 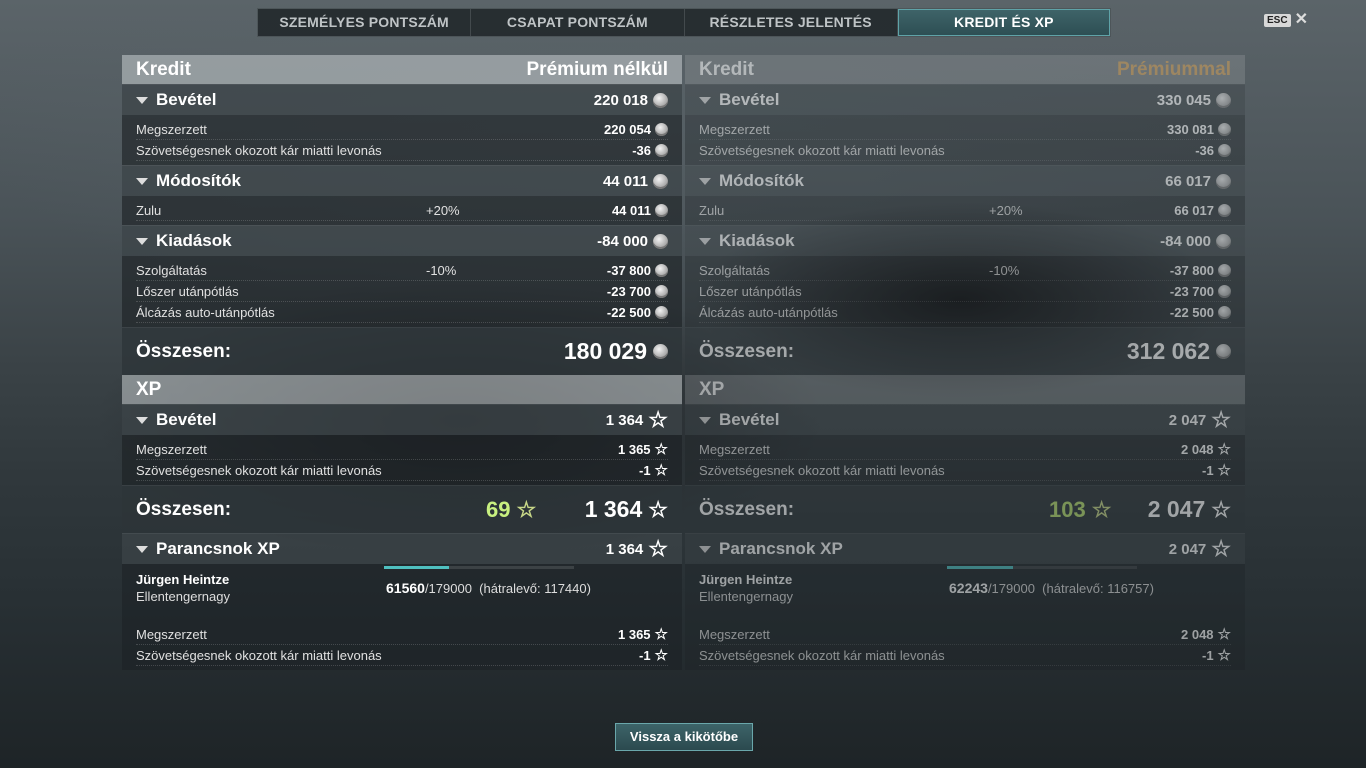 What do you see at coordinates (402, 180) in the screenshot?
I see `modifiers-section: Módosítók 44 011` at bounding box center [402, 180].